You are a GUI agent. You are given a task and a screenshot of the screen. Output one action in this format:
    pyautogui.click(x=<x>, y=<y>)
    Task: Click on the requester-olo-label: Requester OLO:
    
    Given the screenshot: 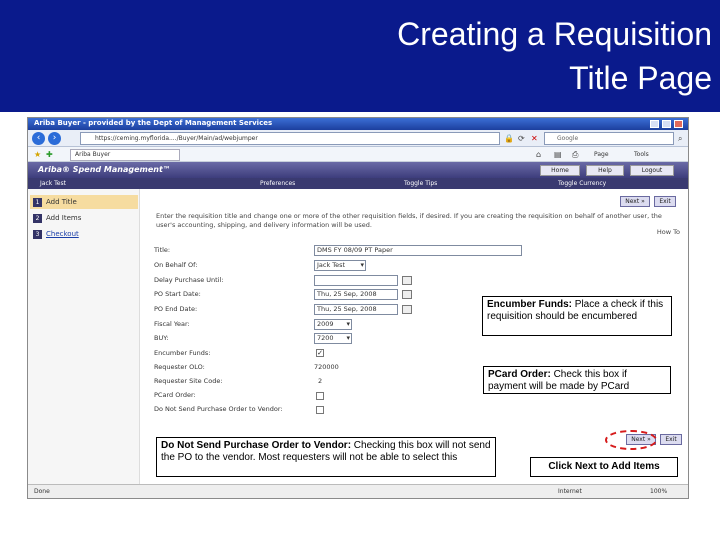 What is the action you would take?
    pyautogui.click(x=179, y=367)
    